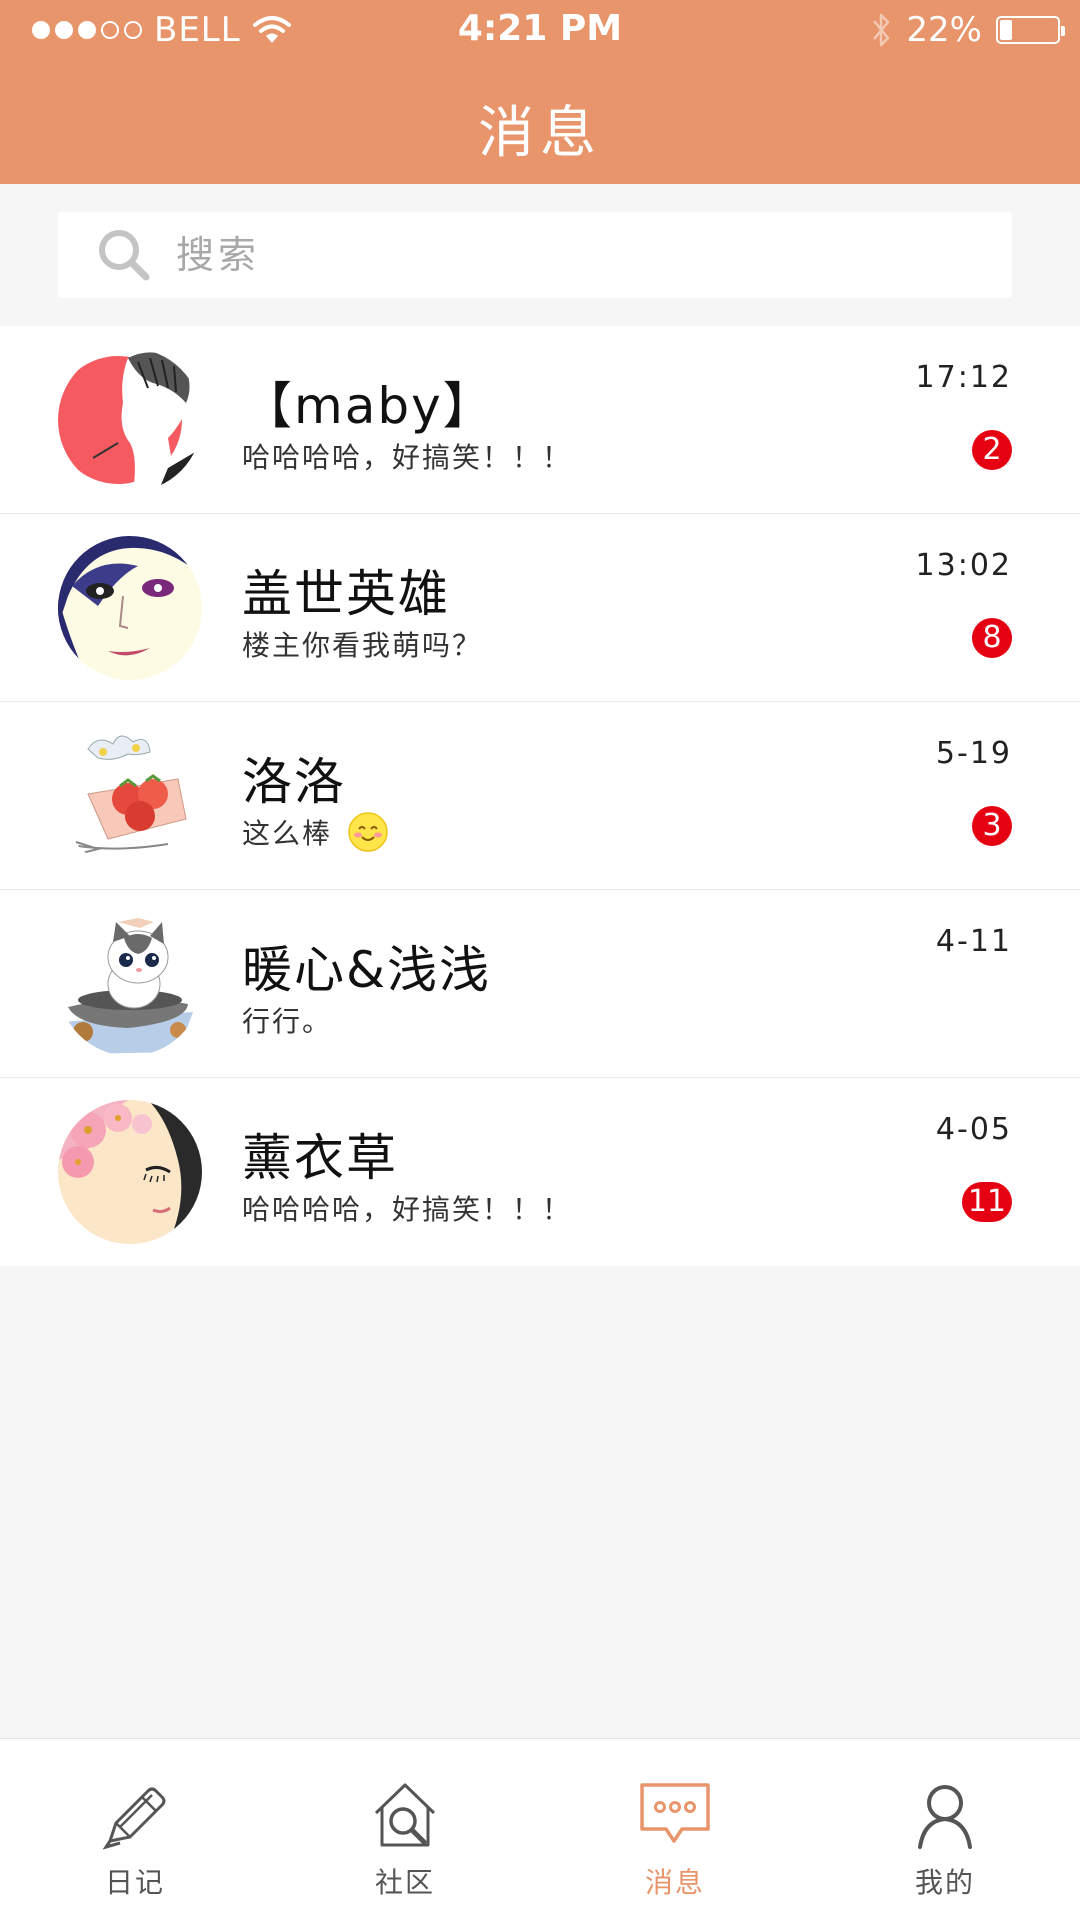  What do you see at coordinates (973, 1129) in the screenshot?
I see `conversation-time: 4-05` at bounding box center [973, 1129].